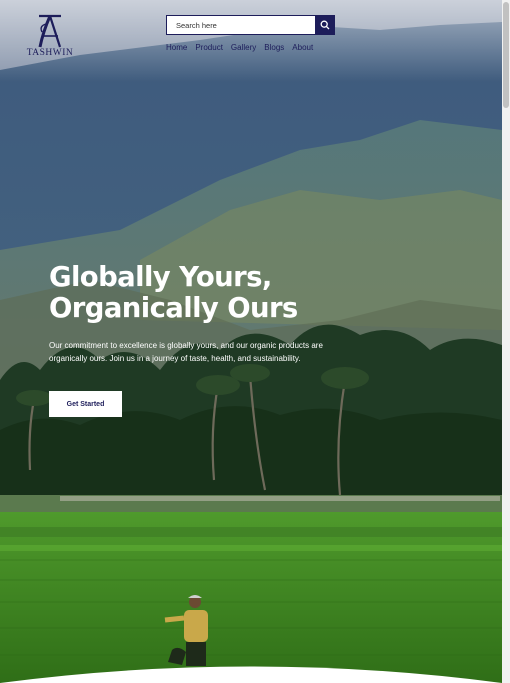 The width and height of the screenshot is (510, 683). I want to click on hero-headline-line1: Globally Yours,, so click(160, 277).